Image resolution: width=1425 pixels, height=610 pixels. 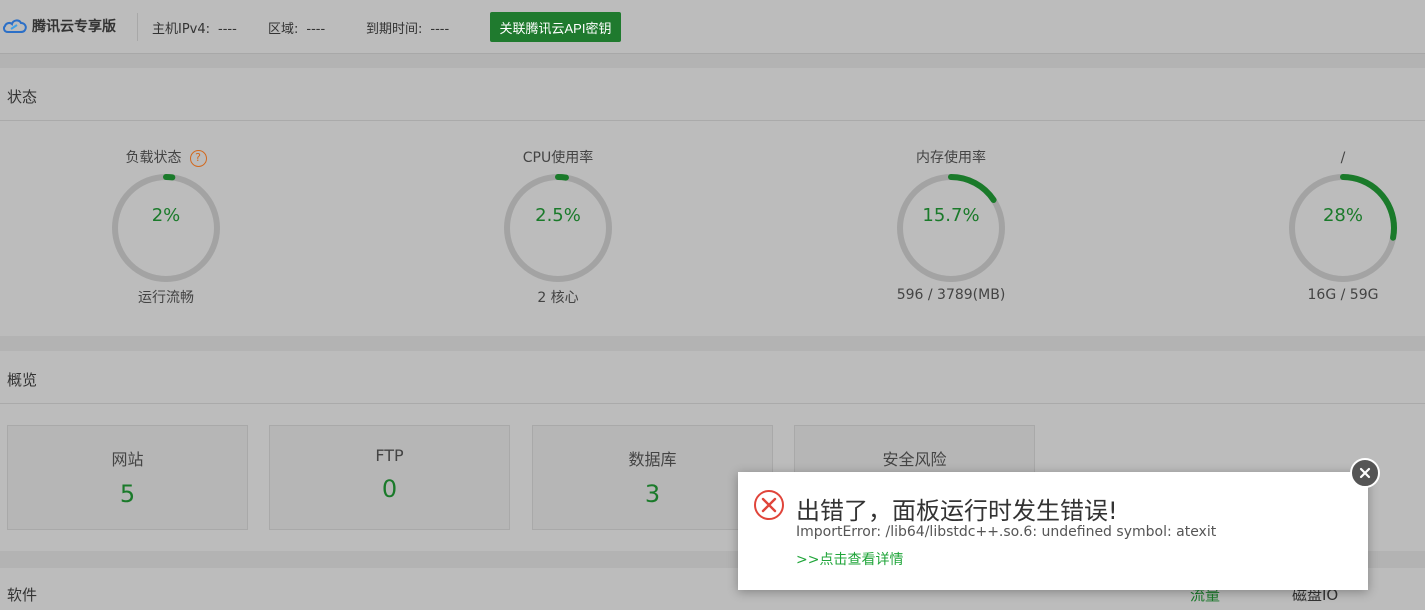 I want to click on load-gauge: 负载状态? 2% 运行流畅, so click(x=166, y=227).